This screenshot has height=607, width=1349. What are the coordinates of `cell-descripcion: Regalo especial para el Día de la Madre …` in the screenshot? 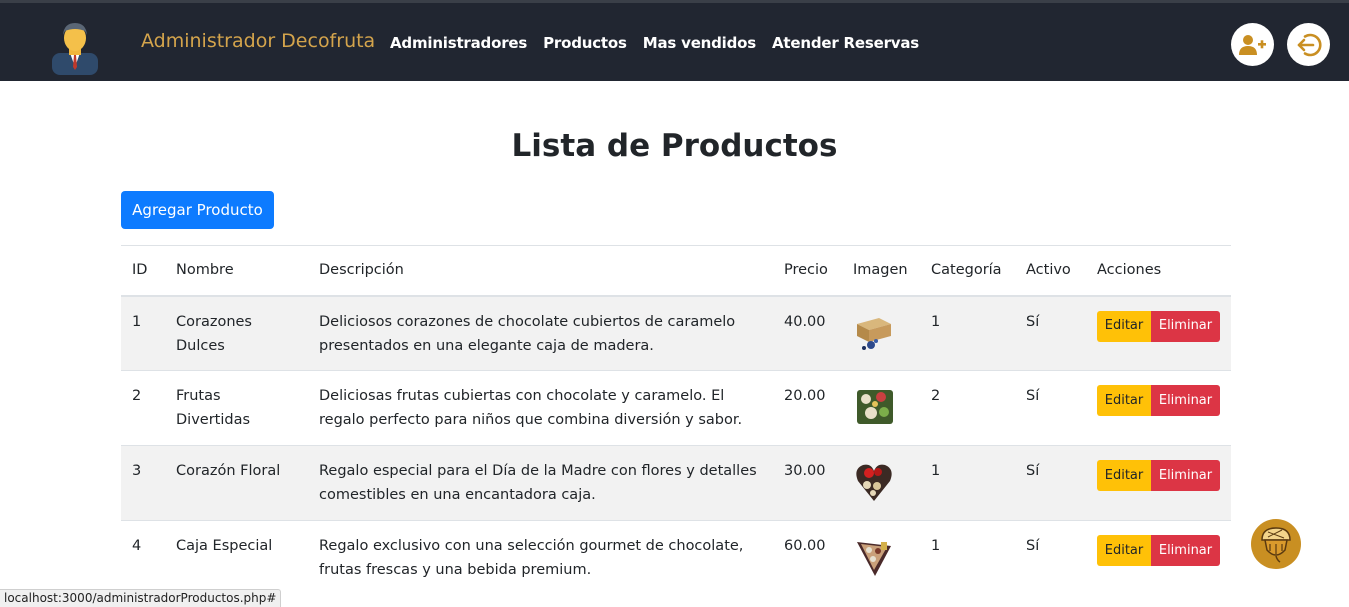 It's located at (540, 483).